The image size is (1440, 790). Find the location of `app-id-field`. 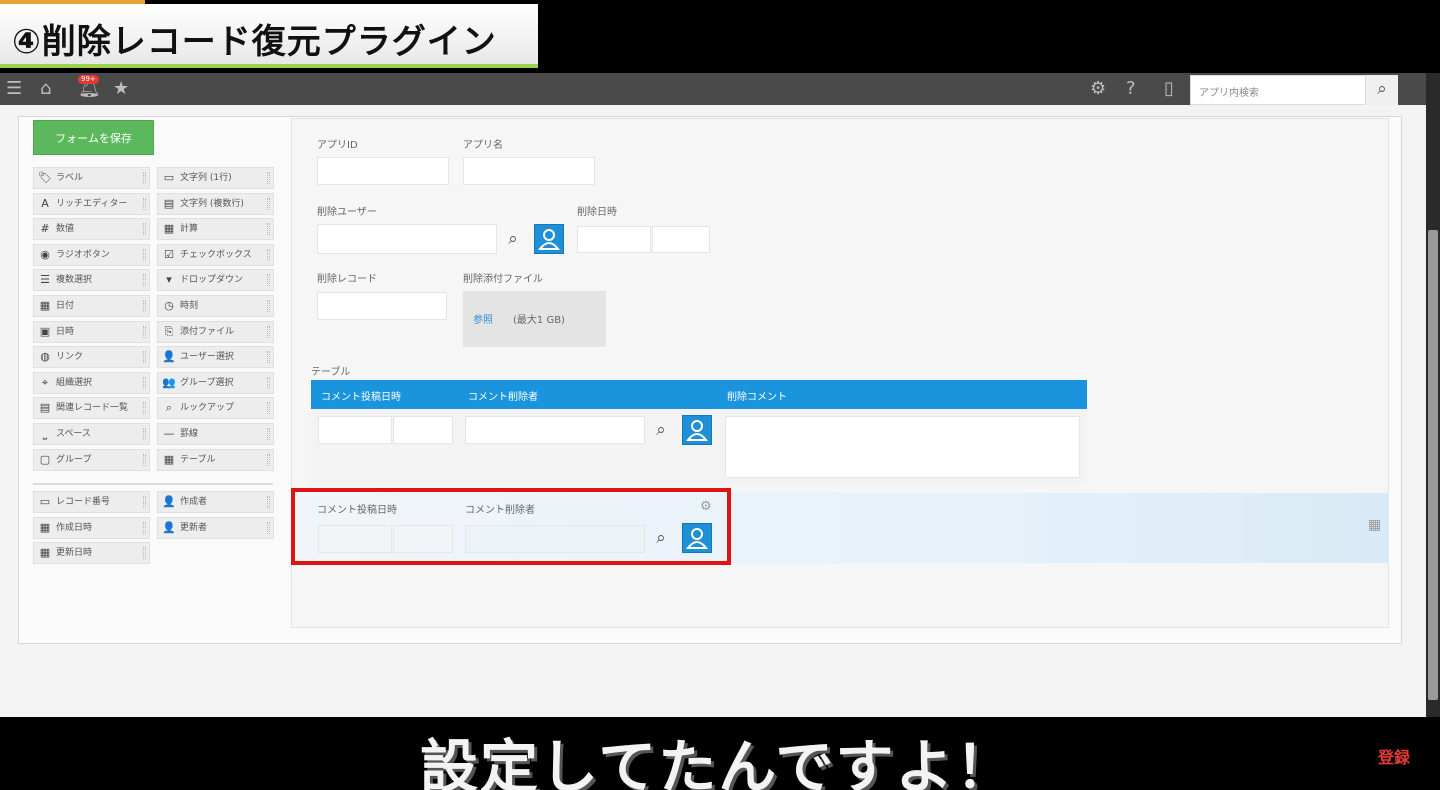

app-id-field is located at coordinates (383, 171).